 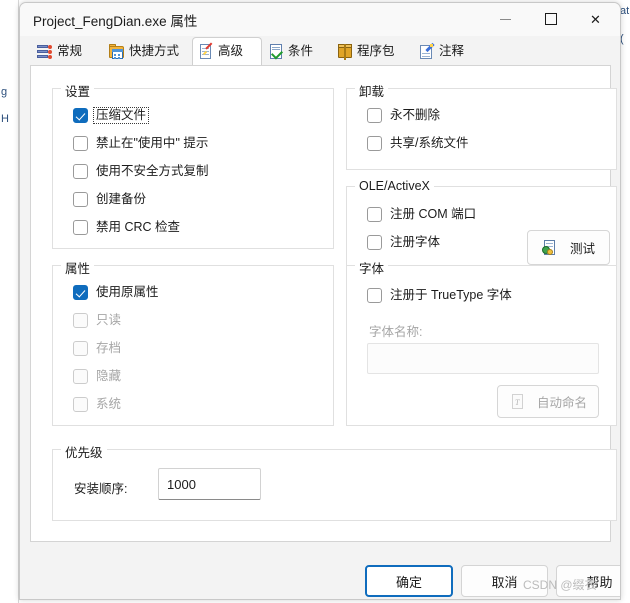 I want to click on checkbox-shared-system-file: 共享/系统文件, so click(x=418, y=143).